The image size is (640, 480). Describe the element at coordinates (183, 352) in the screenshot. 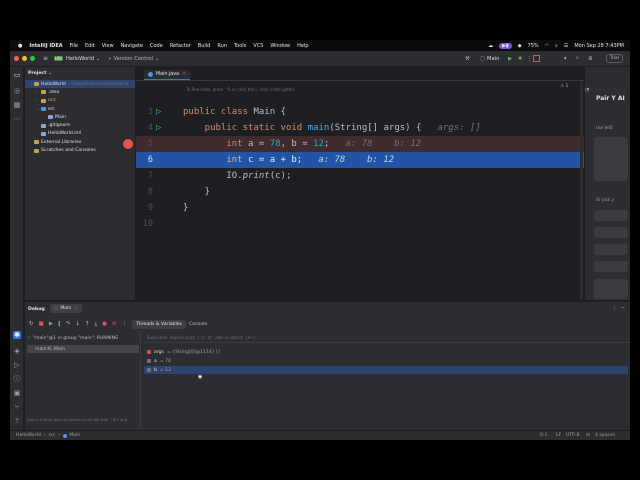

I see `variable-row: args = {String[0]@1114} []` at that location.